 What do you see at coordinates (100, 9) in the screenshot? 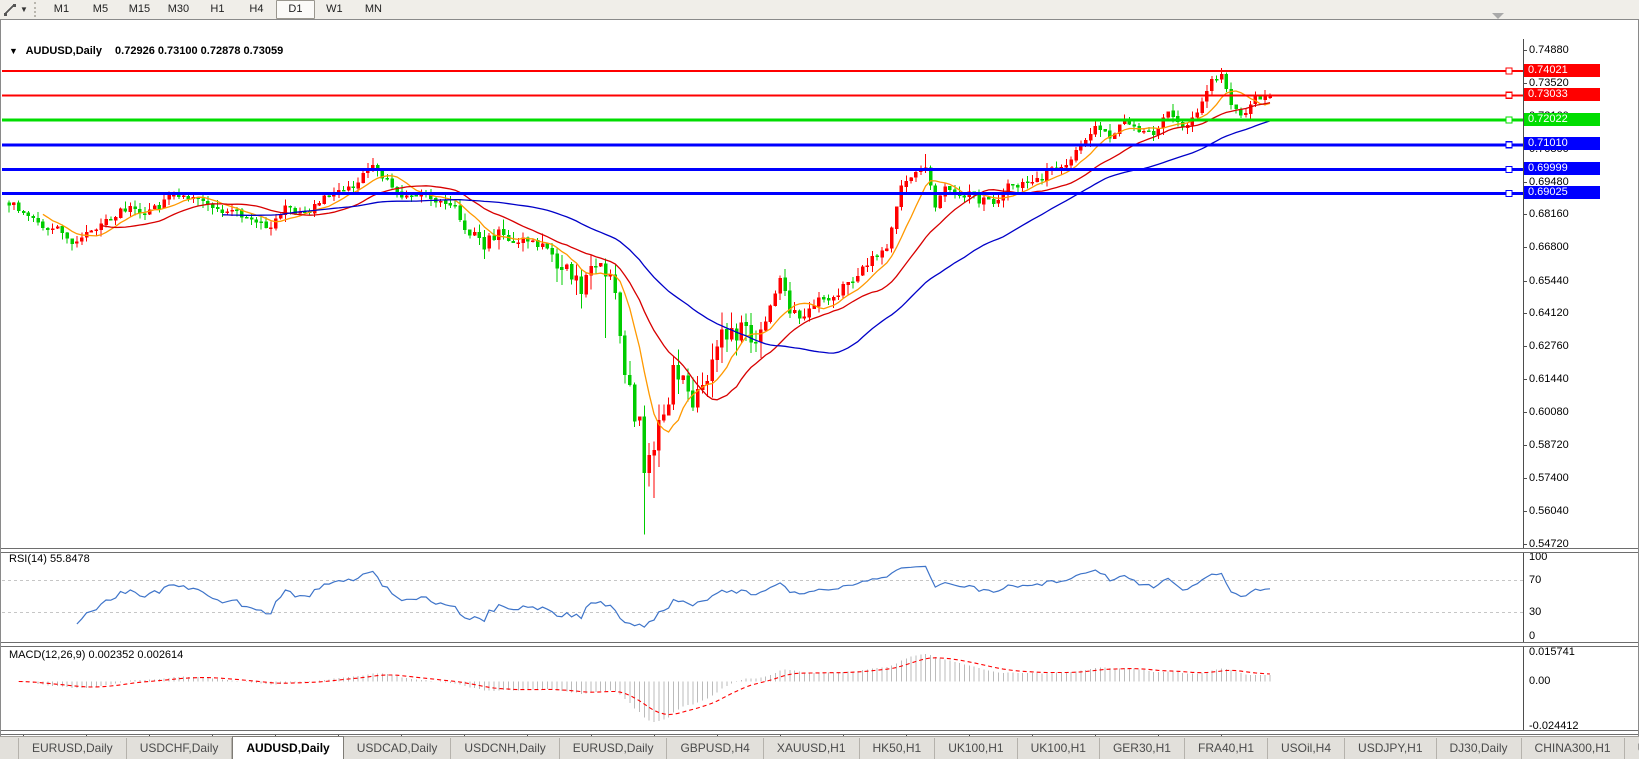
I see `timeframe-button-m5: M5` at bounding box center [100, 9].